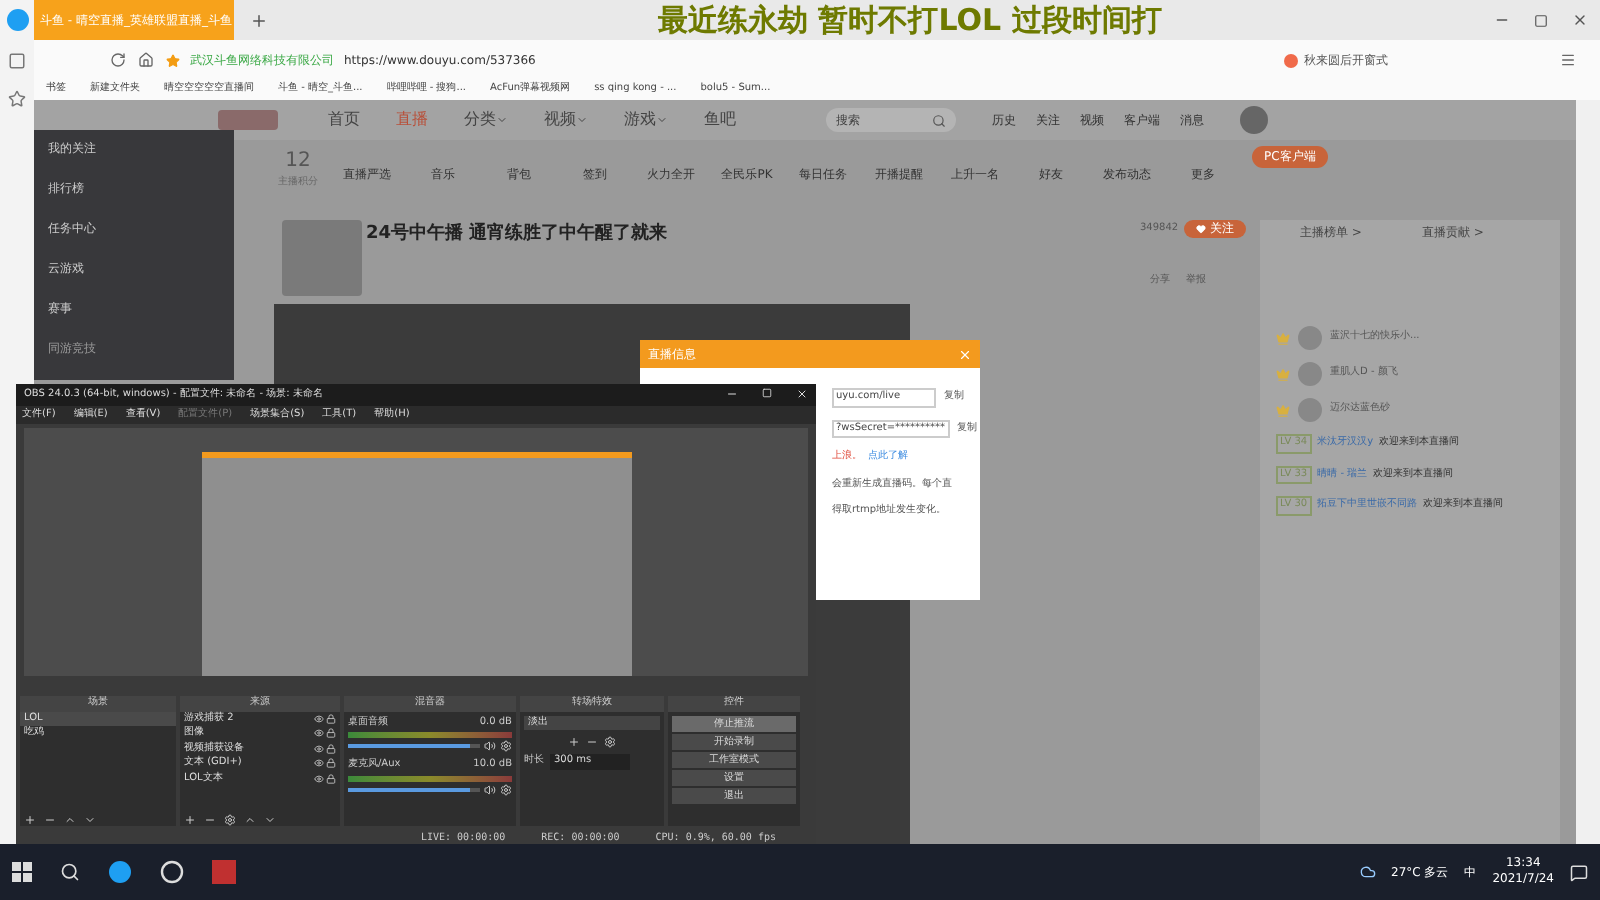 The height and width of the screenshot is (900, 1600). I want to click on heart-icon, so click(1201, 229).